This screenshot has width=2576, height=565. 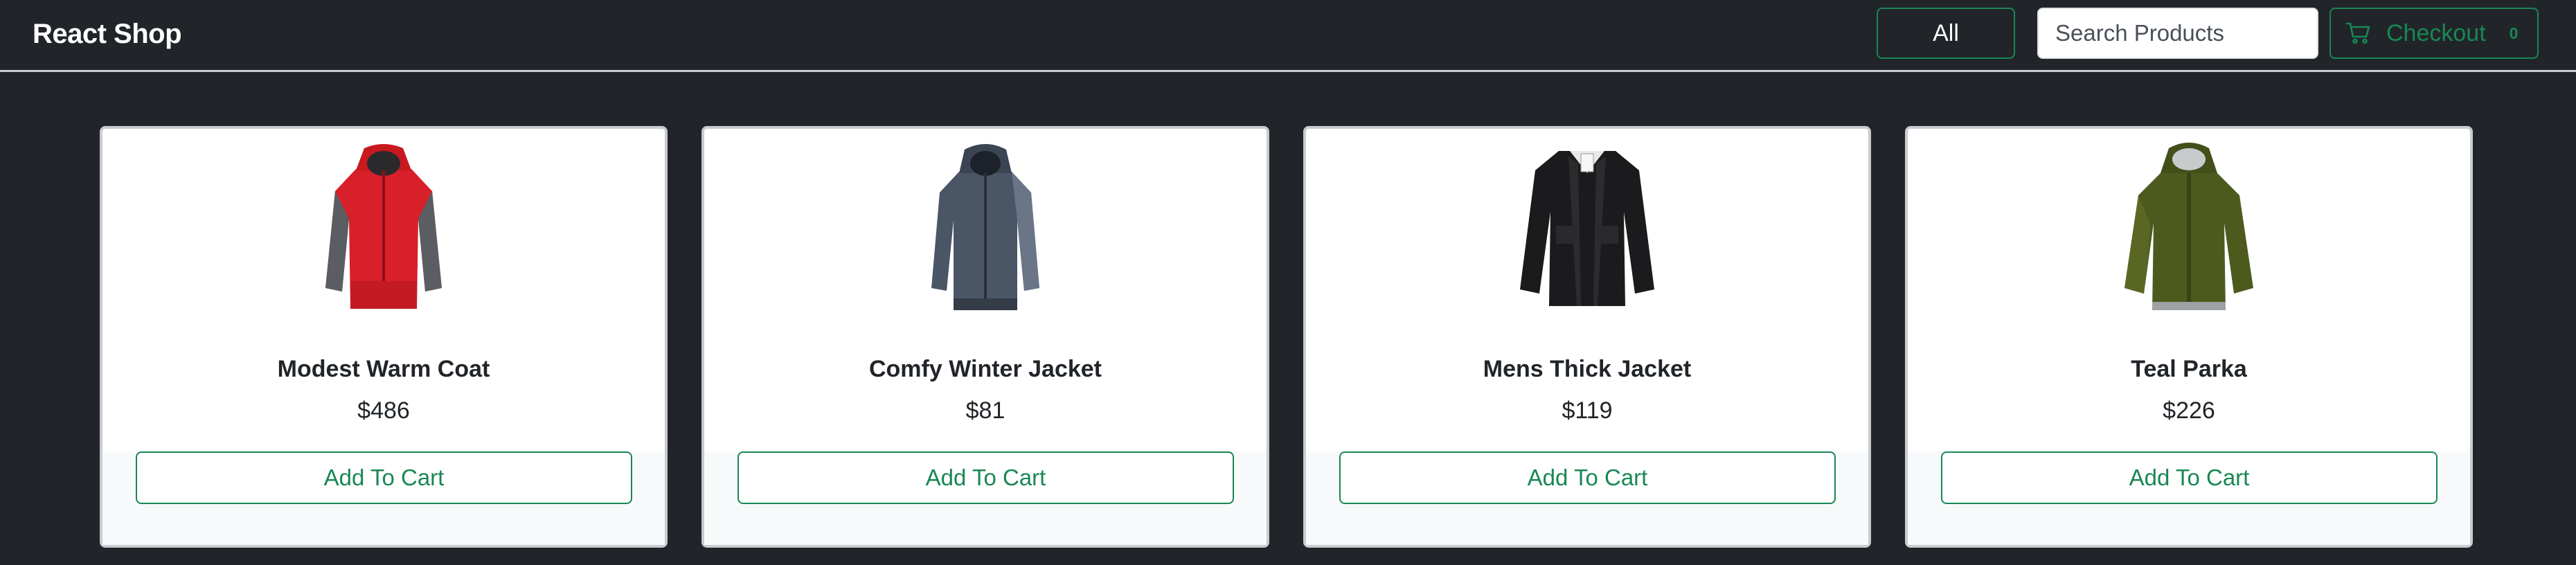 What do you see at coordinates (2189, 410) in the screenshot?
I see `product-price: $226` at bounding box center [2189, 410].